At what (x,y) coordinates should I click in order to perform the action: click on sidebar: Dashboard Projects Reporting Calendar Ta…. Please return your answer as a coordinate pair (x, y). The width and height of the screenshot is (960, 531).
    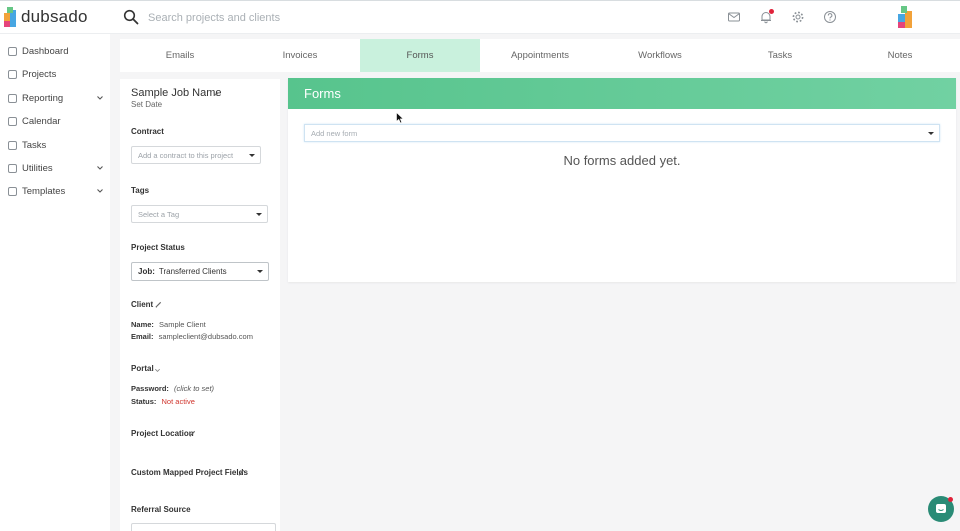
    Looking at the image, I should click on (55, 282).